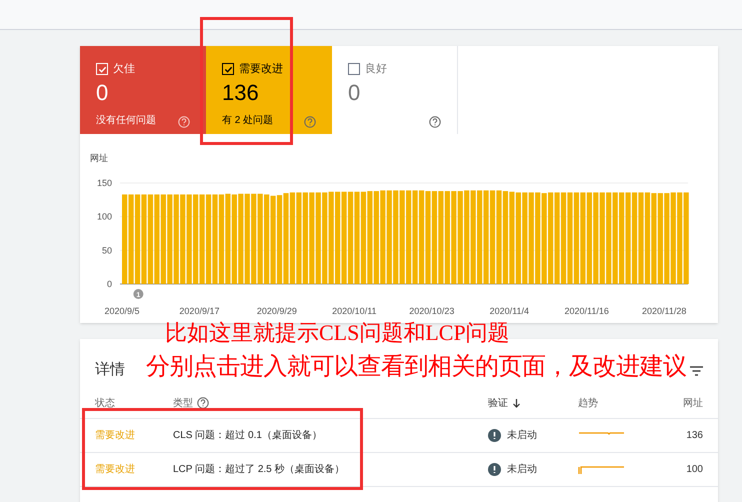 This screenshot has width=742, height=502. I want to click on column-header: 验证, so click(498, 403).